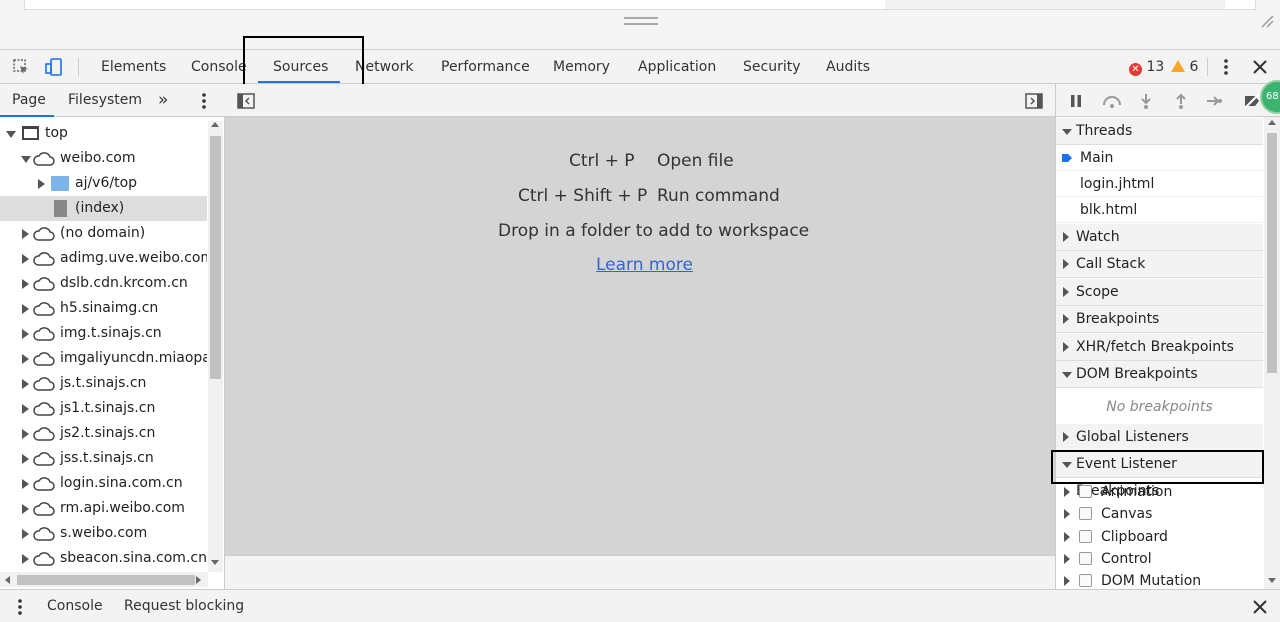 The width and height of the screenshot is (1280, 622). Describe the element at coordinates (103, 358) in the screenshot. I see `tree-item-domain: imgaliyuncdn.miaopai.` at that location.